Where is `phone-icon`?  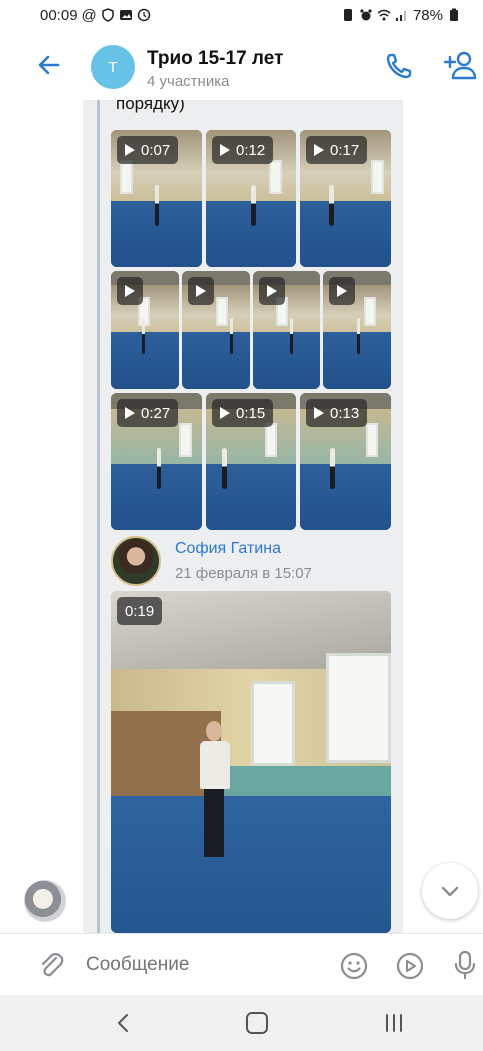
phone-icon is located at coordinates (399, 66).